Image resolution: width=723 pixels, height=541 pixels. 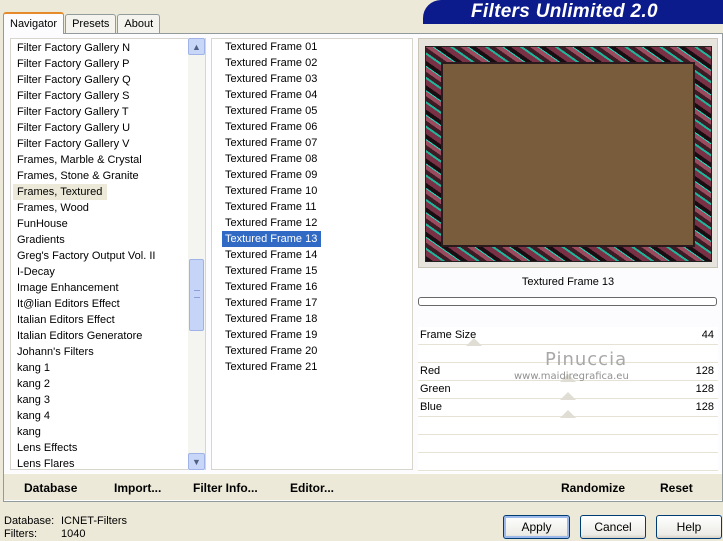 I want to click on tab-presets: Presets, so click(x=91, y=23).